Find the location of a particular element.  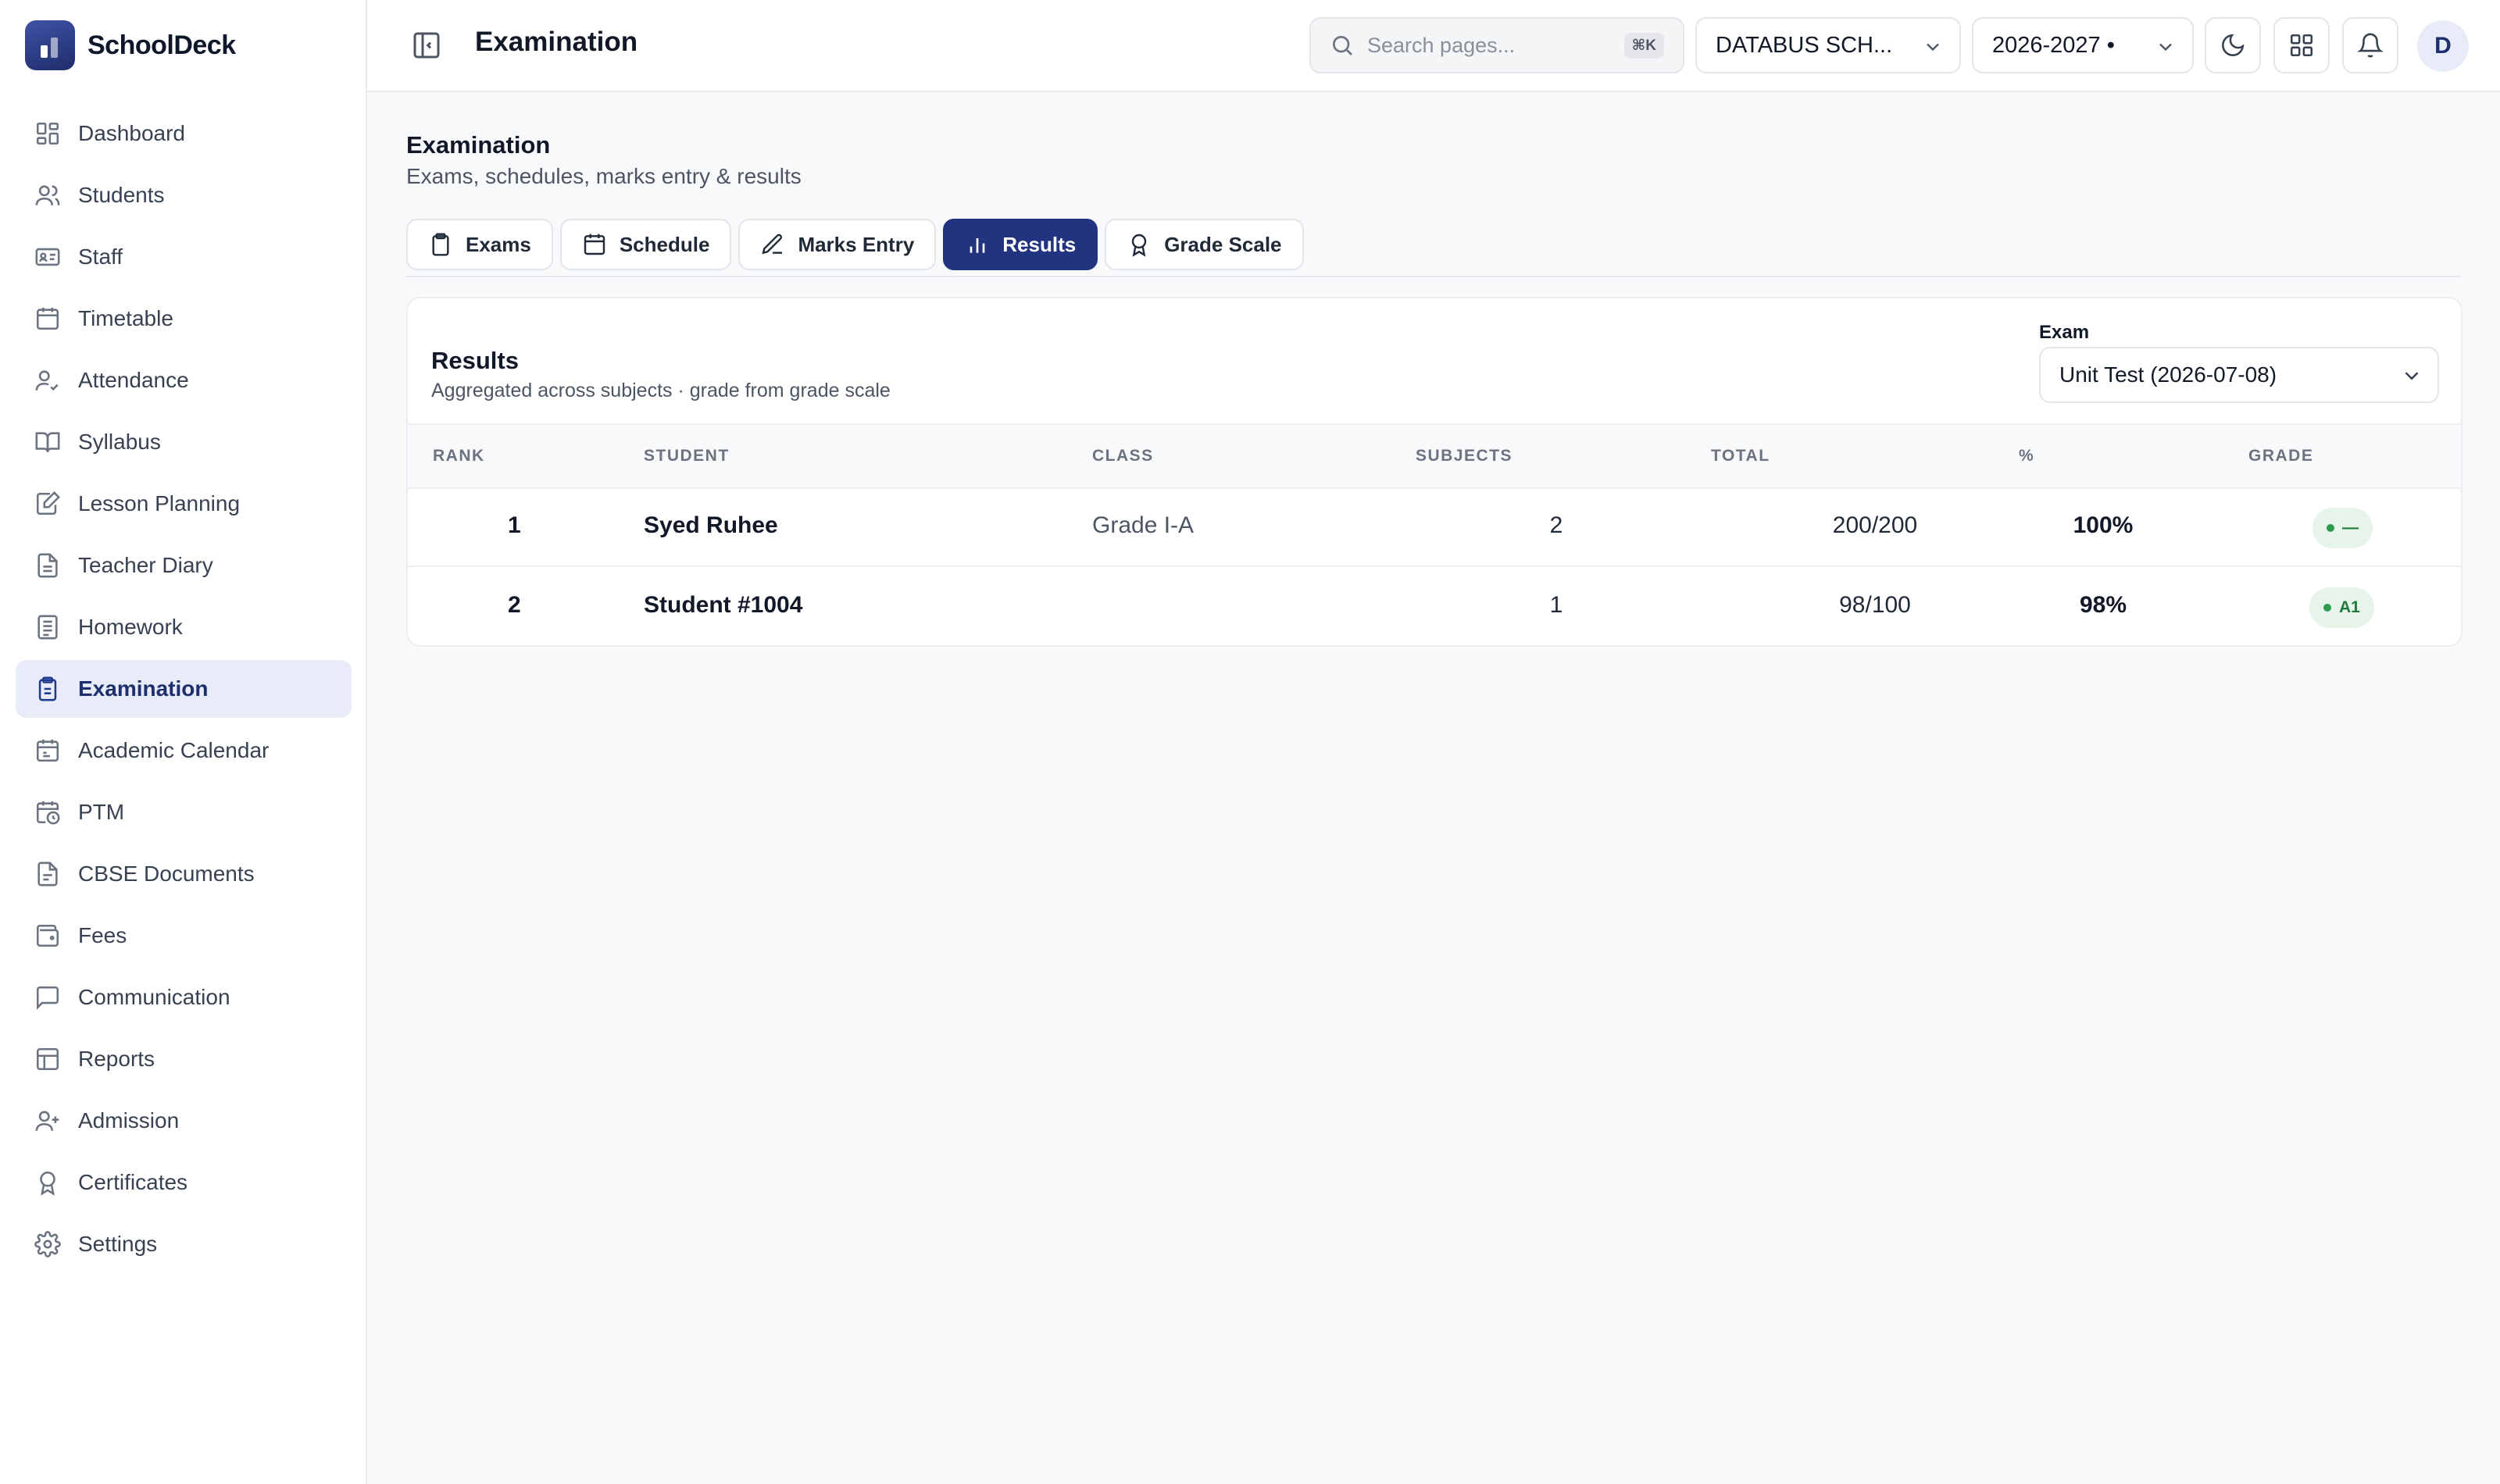

search-icon is located at coordinates (1342, 45).